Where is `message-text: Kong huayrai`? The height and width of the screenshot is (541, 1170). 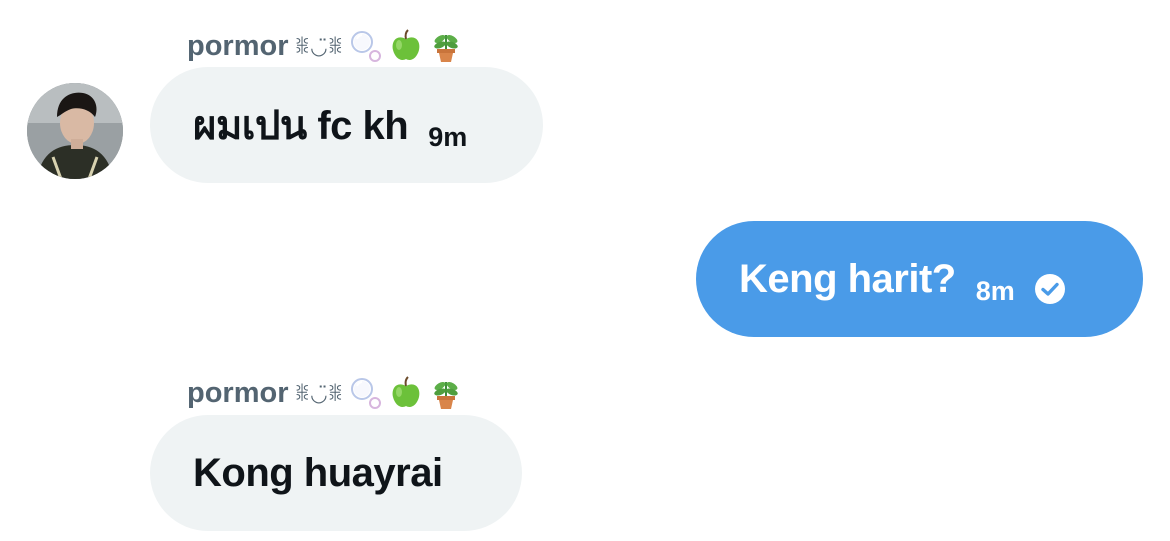
message-text: Kong huayrai is located at coordinates (318, 472).